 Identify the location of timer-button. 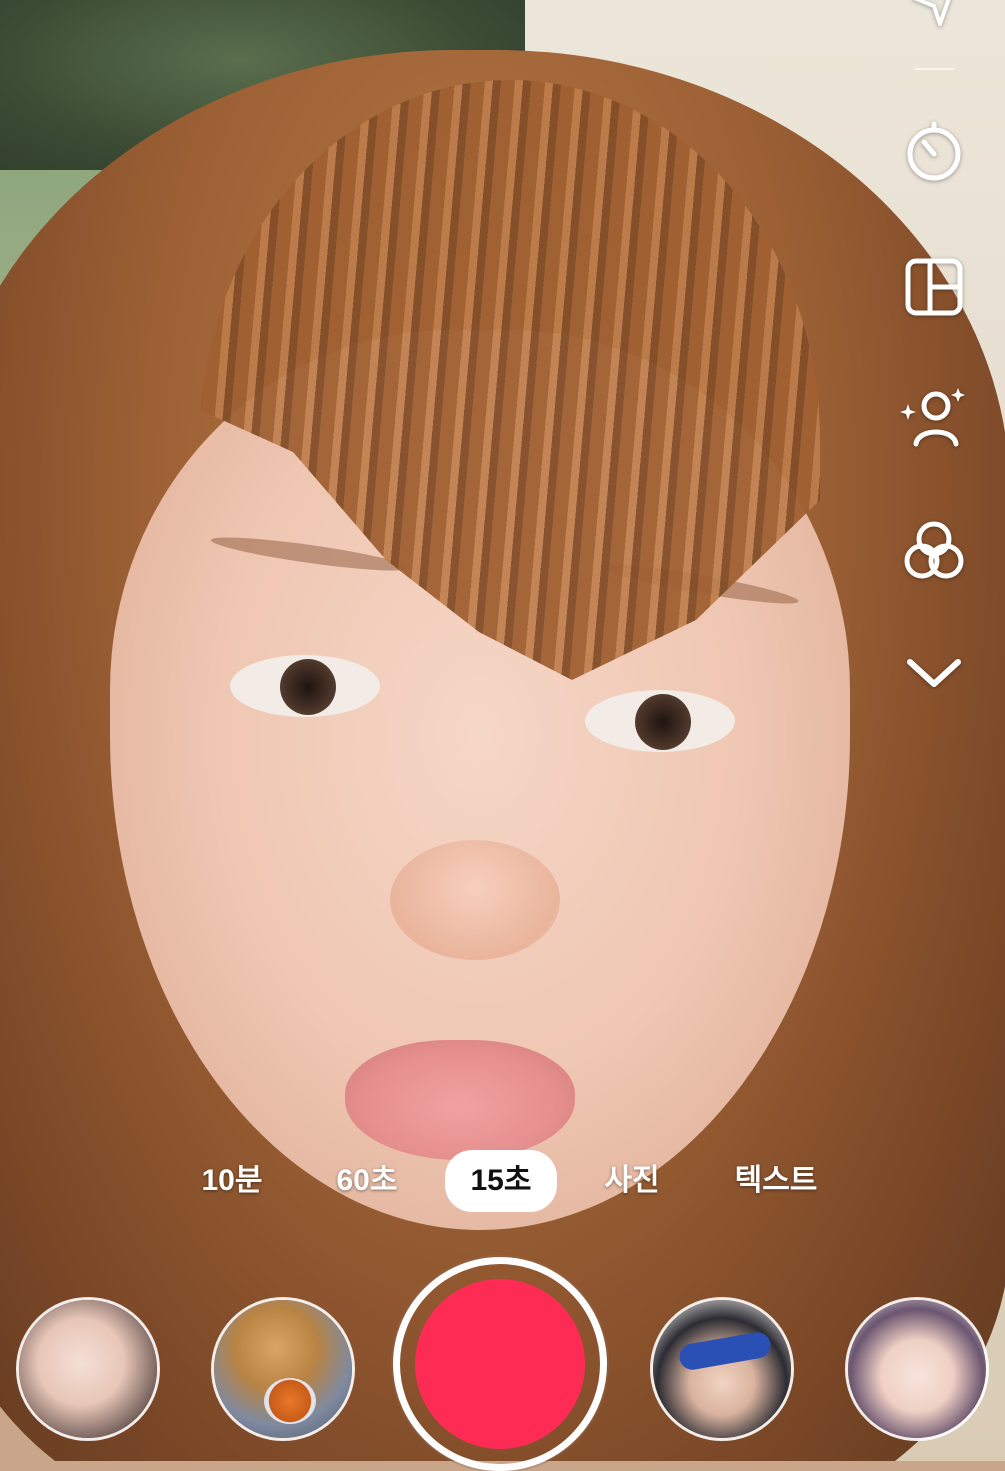
(934, 154).